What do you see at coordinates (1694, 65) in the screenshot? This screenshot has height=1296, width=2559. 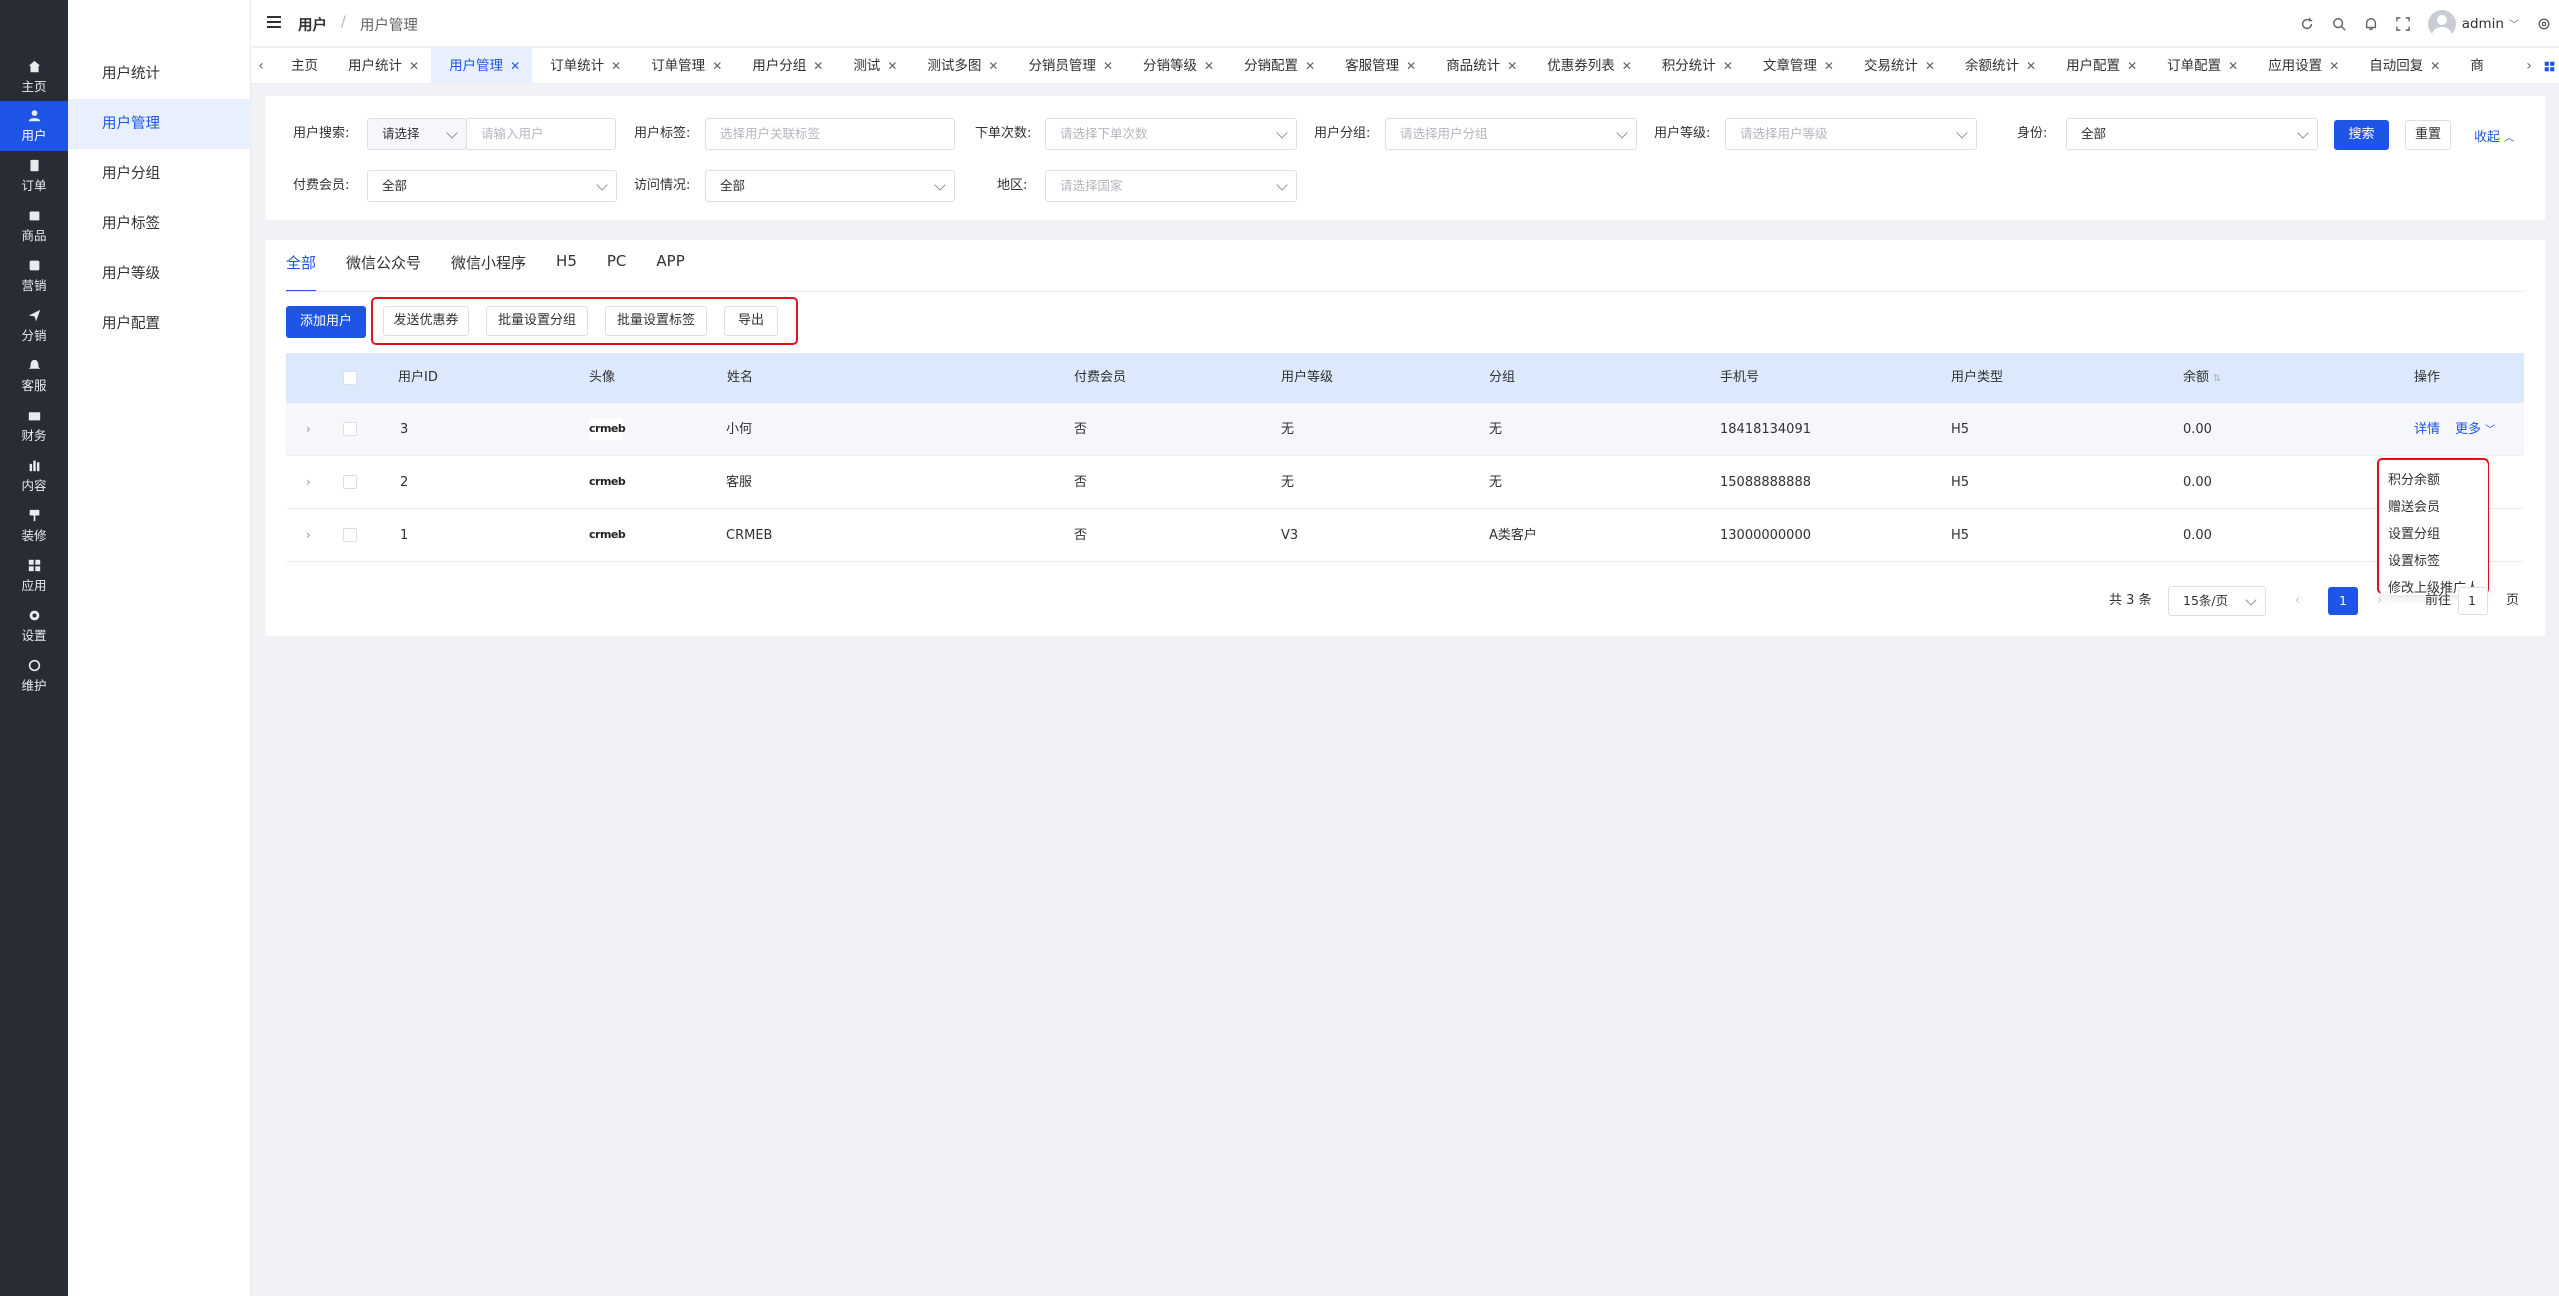 I see `tab-item: 积分统计 ✕` at bounding box center [1694, 65].